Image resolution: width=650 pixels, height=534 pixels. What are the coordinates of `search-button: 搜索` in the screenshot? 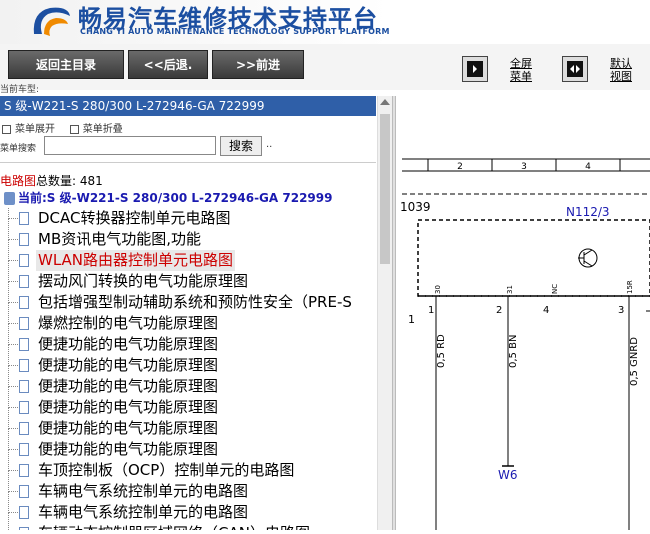 It's located at (241, 146).